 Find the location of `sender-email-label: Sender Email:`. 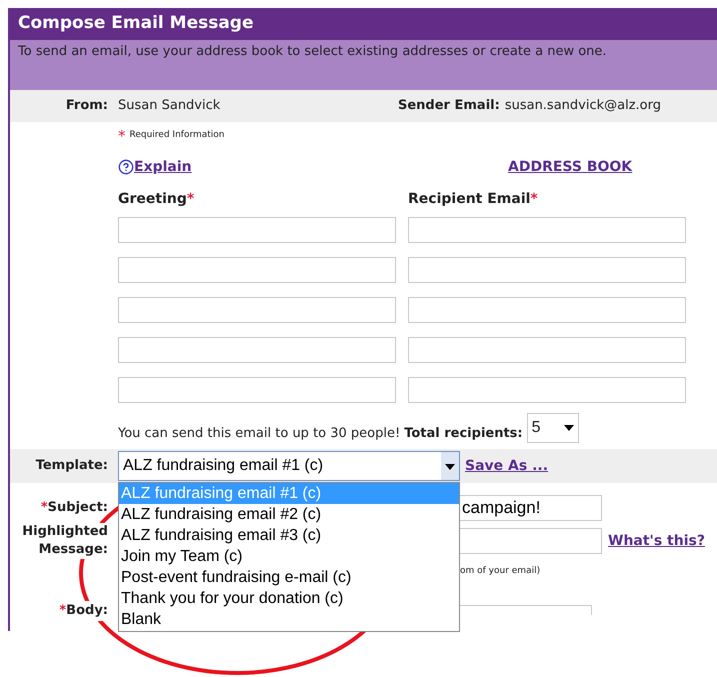

sender-email-label: Sender Email: is located at coordinates (449, 106).